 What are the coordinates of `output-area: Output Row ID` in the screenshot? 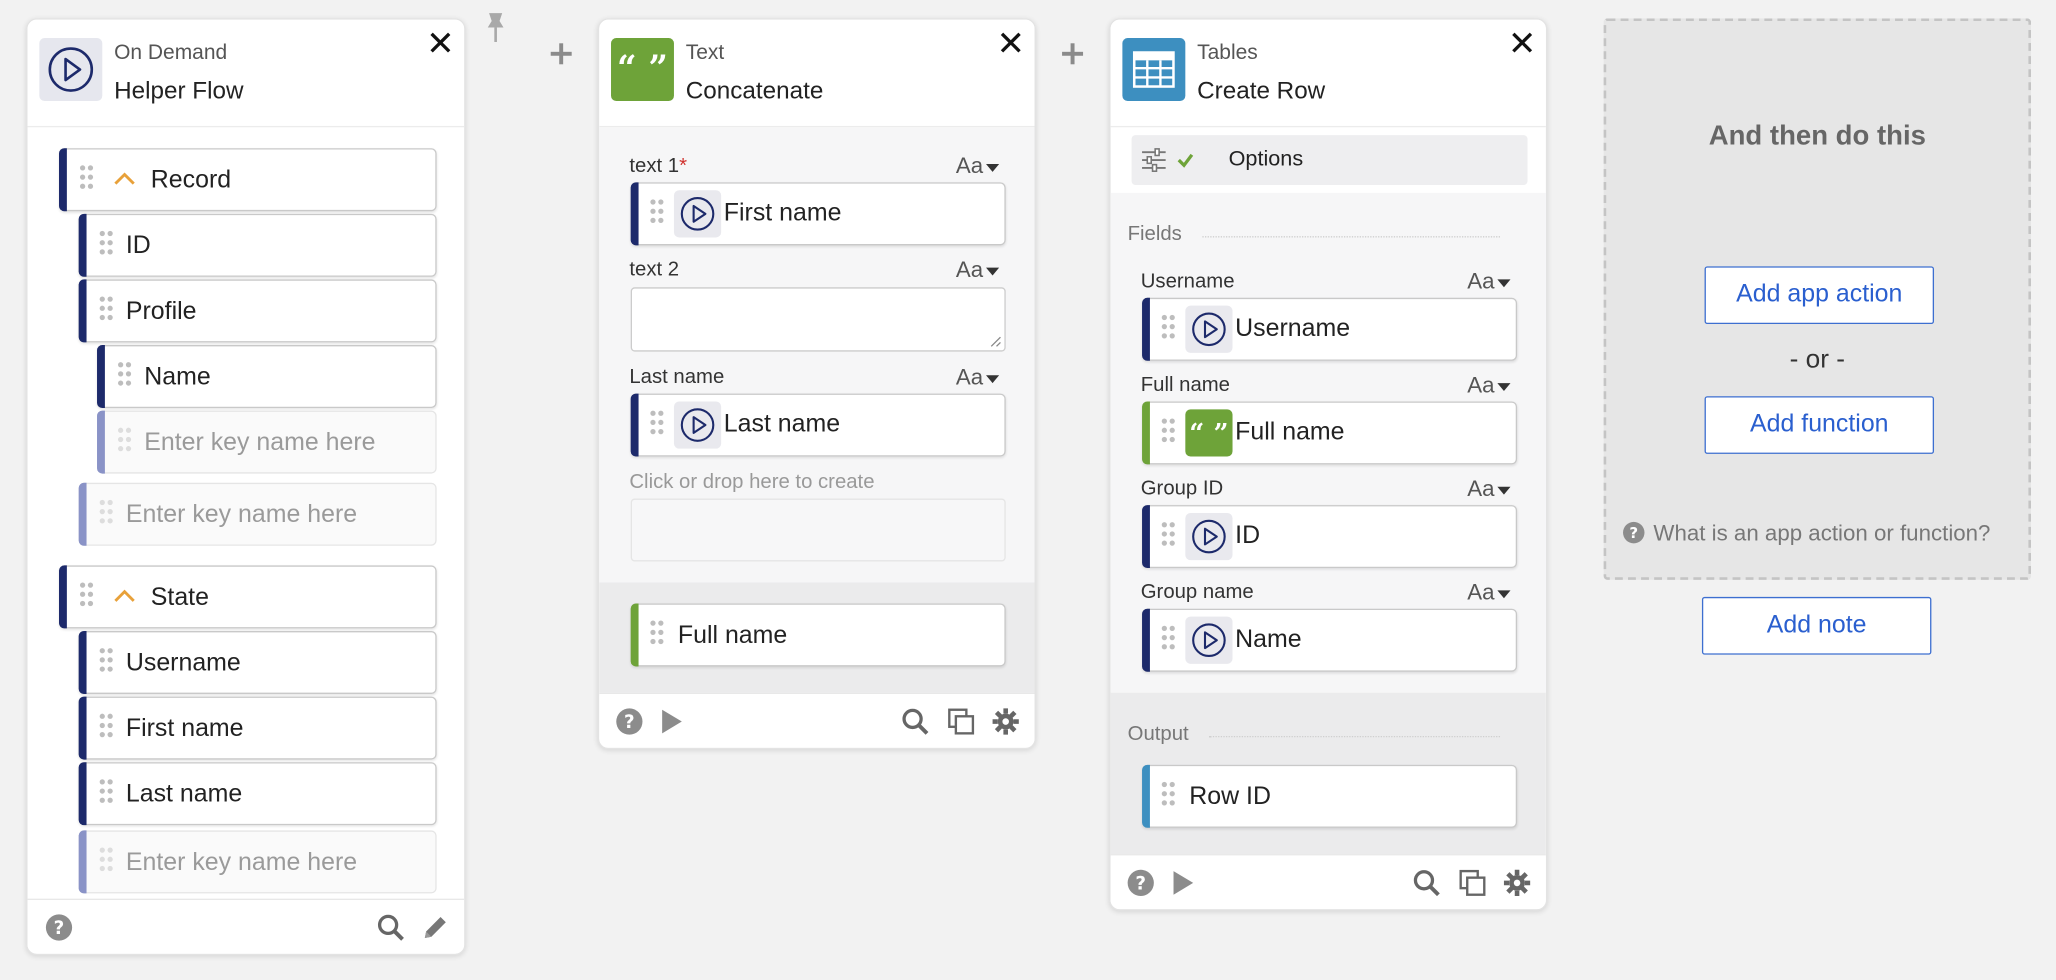 It's located at (1328, 774).